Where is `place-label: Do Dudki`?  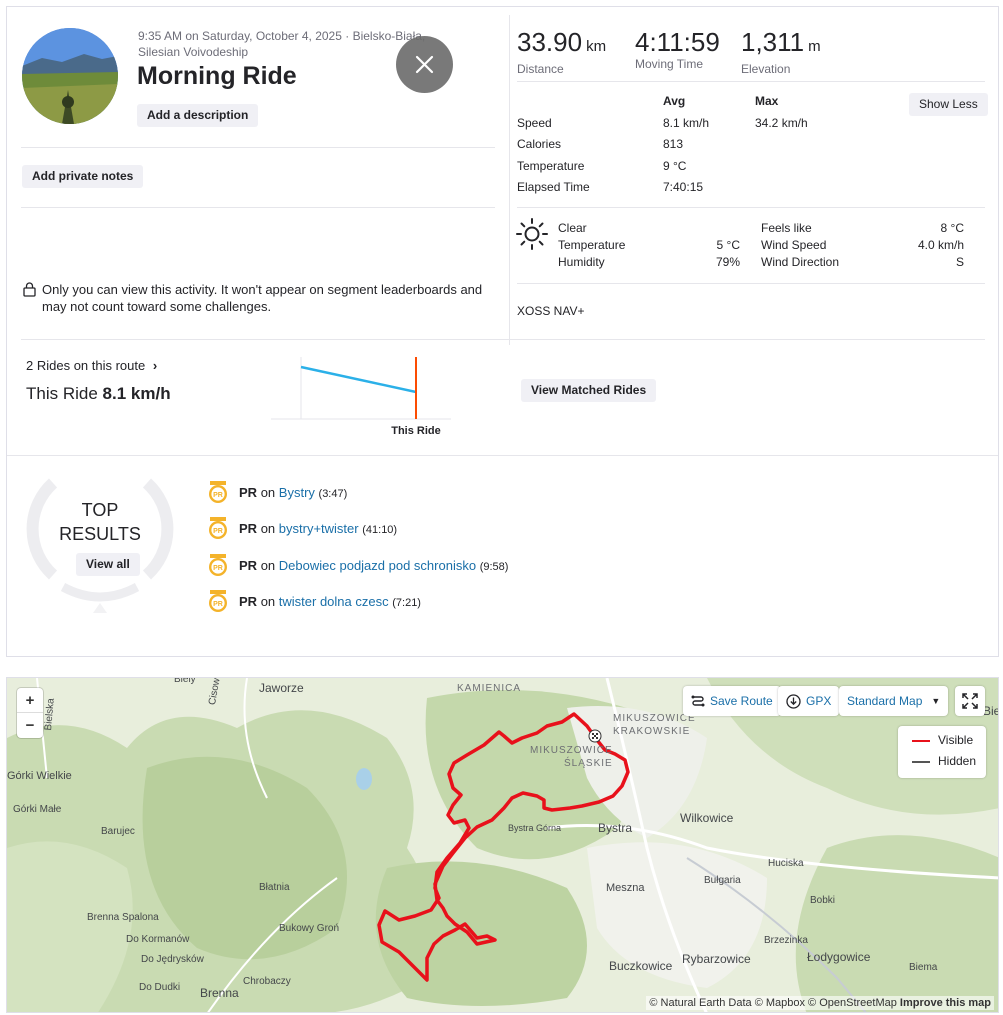 place-label: Do Dudki is located at coordinates (160, 987).